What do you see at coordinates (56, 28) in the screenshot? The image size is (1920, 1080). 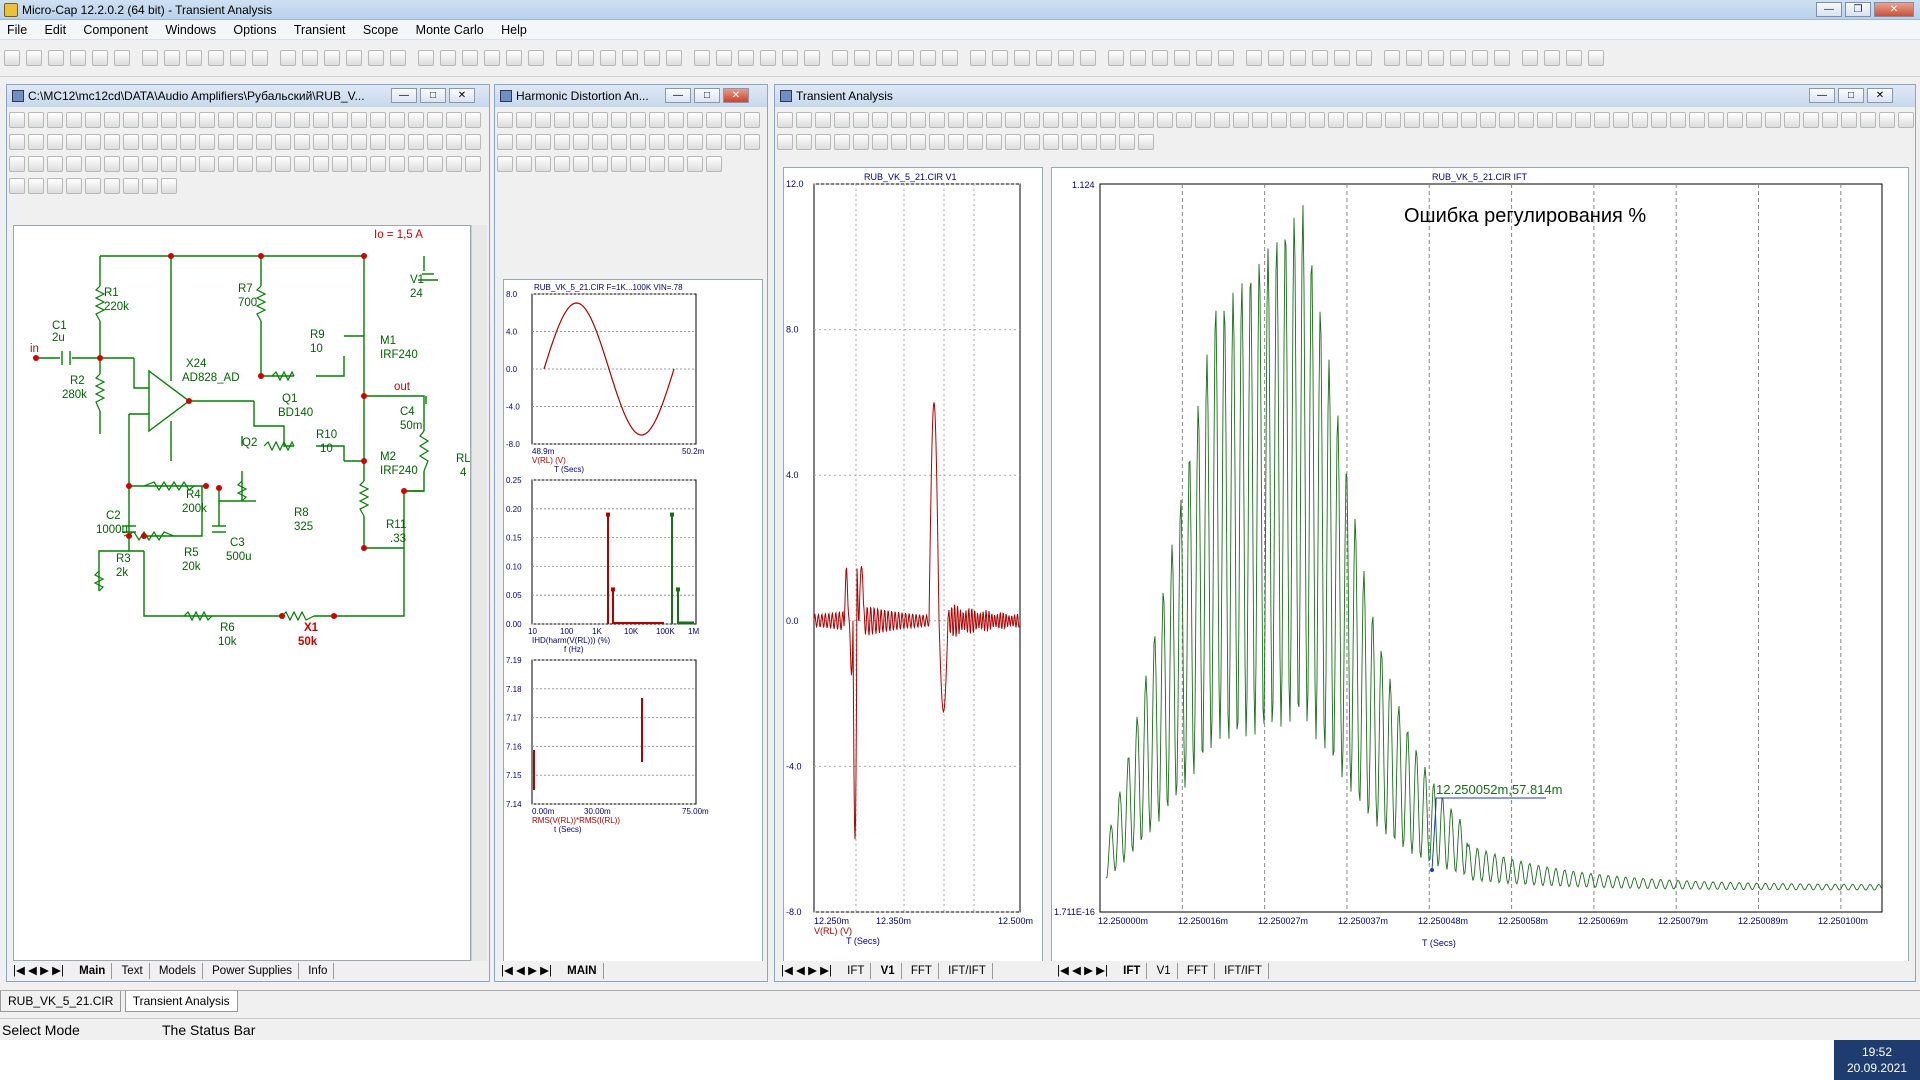 I see `menu-edit: Edit` at bounding box center [56, 28].